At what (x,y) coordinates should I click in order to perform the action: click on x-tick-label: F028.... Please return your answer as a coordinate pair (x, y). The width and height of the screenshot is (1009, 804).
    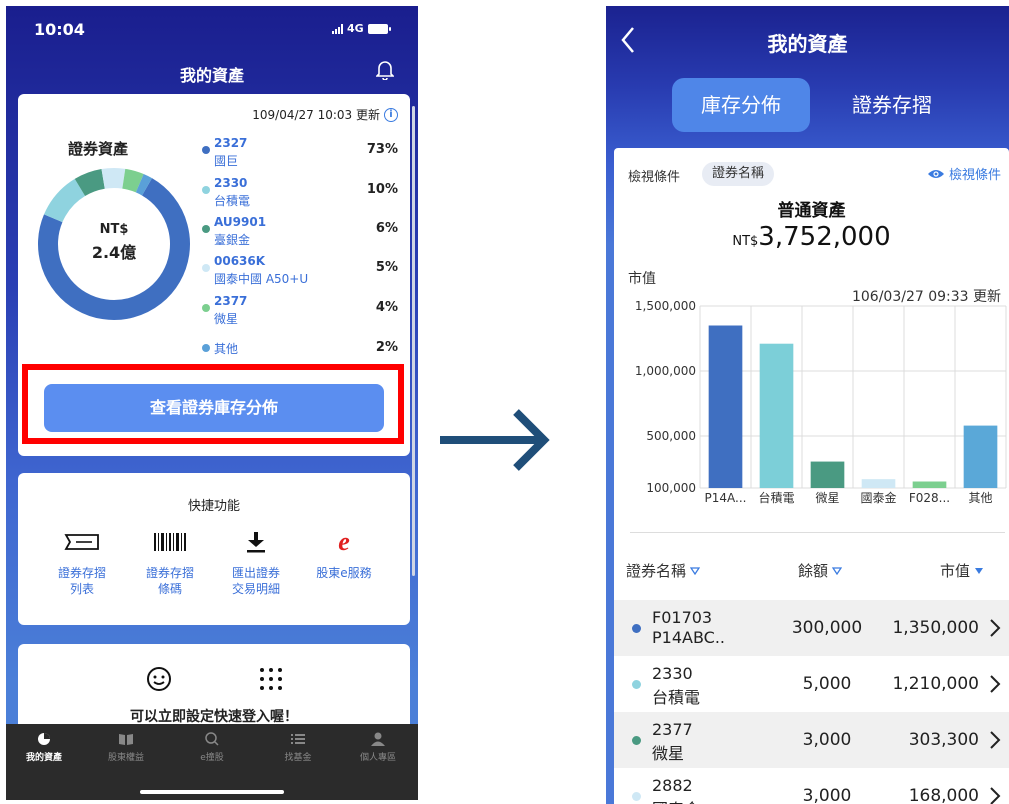
    Looking at the image, I should click on (929, 498).